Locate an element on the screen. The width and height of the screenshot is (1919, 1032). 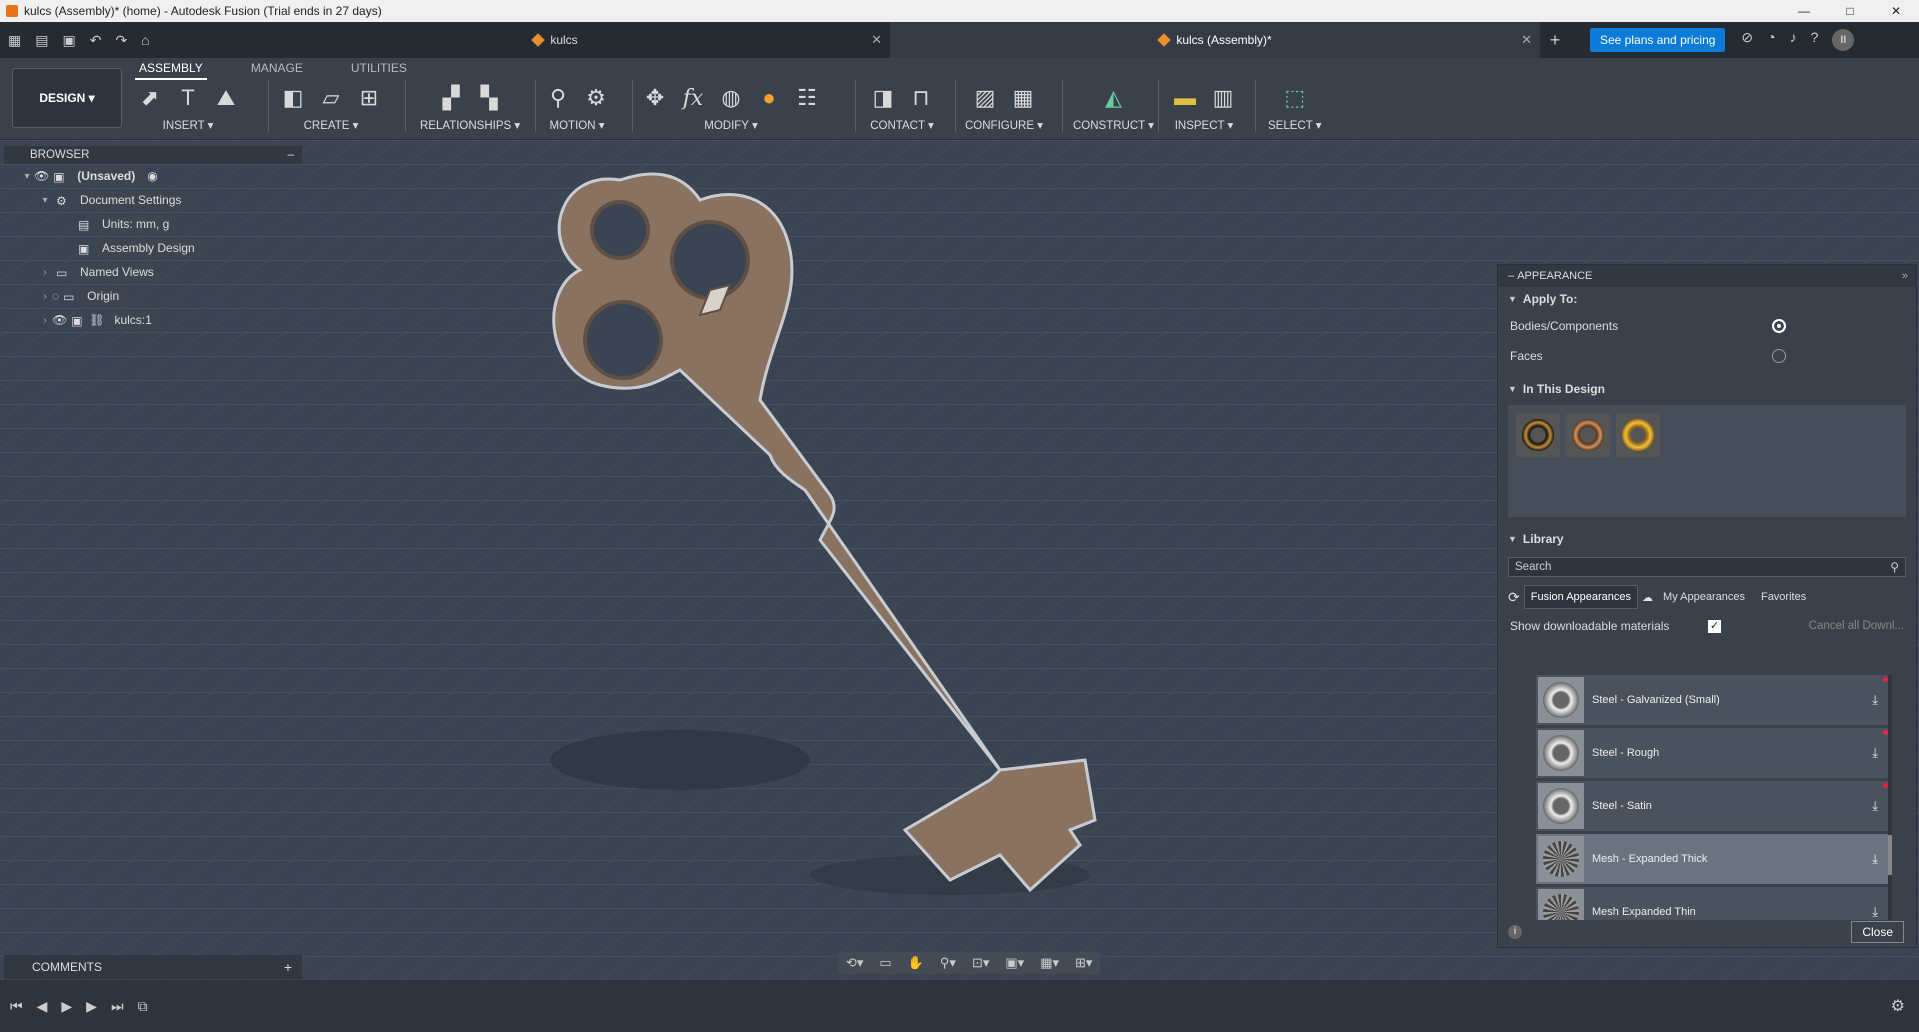
tab-my-appearances: My Appearances is located at coordinates (1704, 597).